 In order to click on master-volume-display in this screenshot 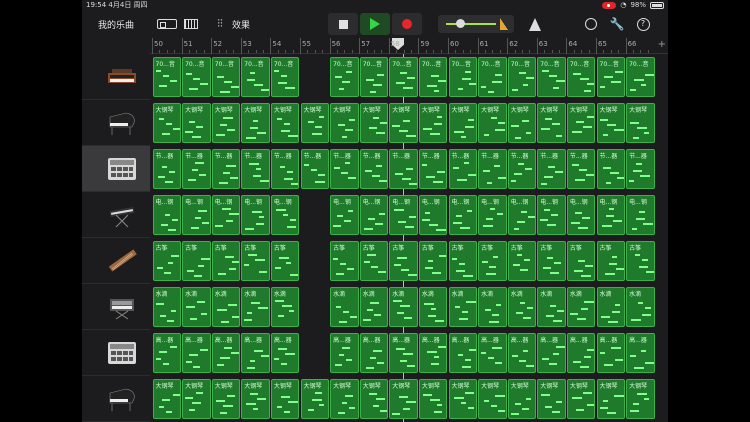, I will do `click(476, 24)`.